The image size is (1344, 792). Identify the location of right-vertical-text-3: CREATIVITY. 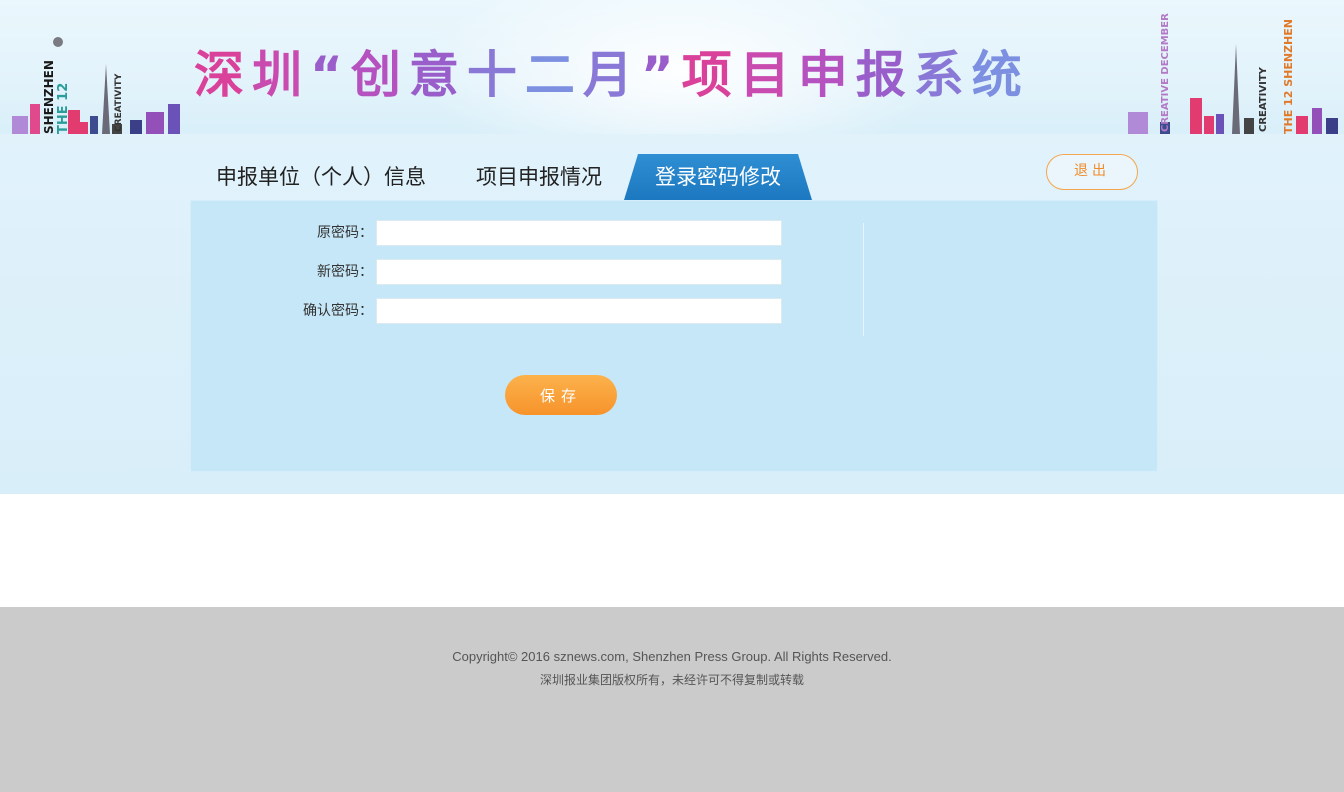
(1263, 99).